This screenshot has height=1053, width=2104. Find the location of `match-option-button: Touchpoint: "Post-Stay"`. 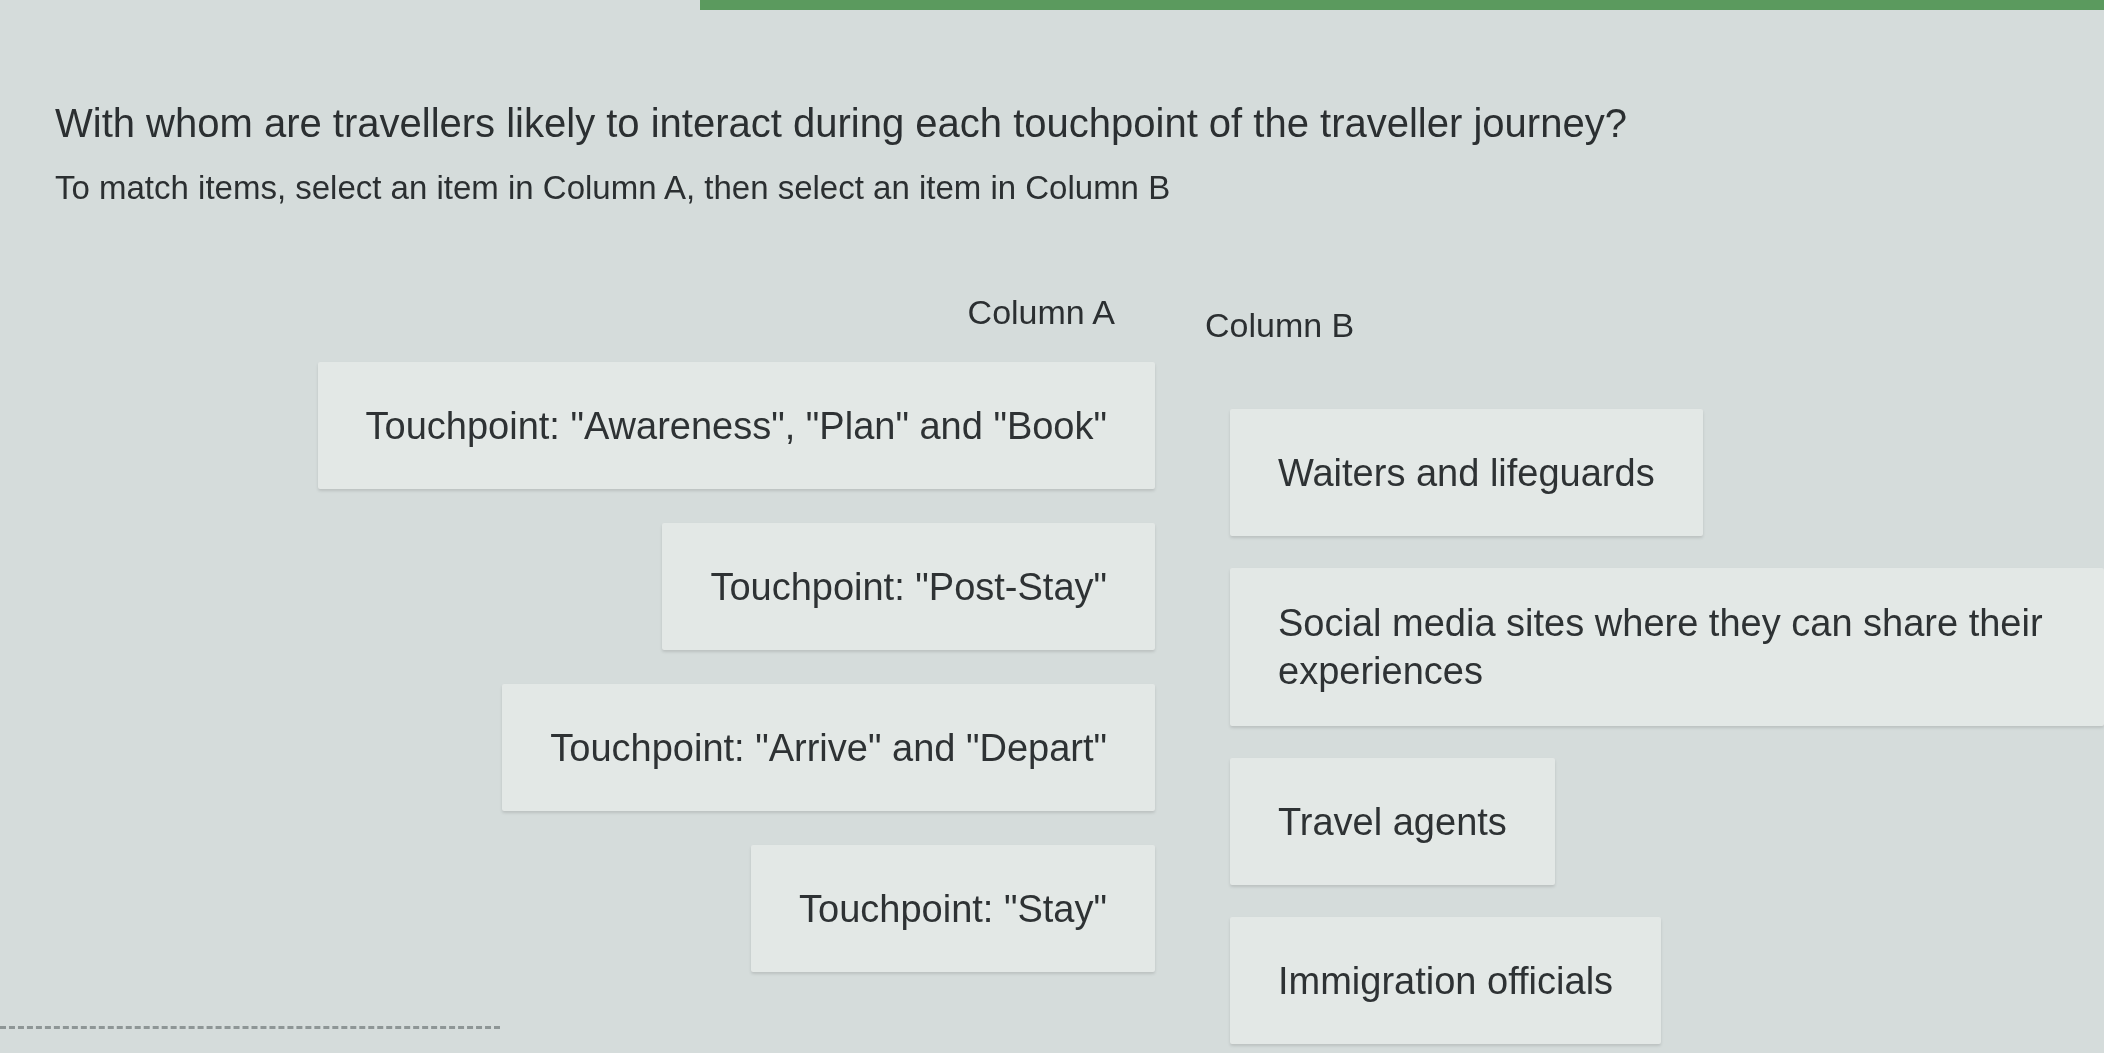

match-option-button: Touchpoint: "Post-Stay" is located at coordinates (908, 586).